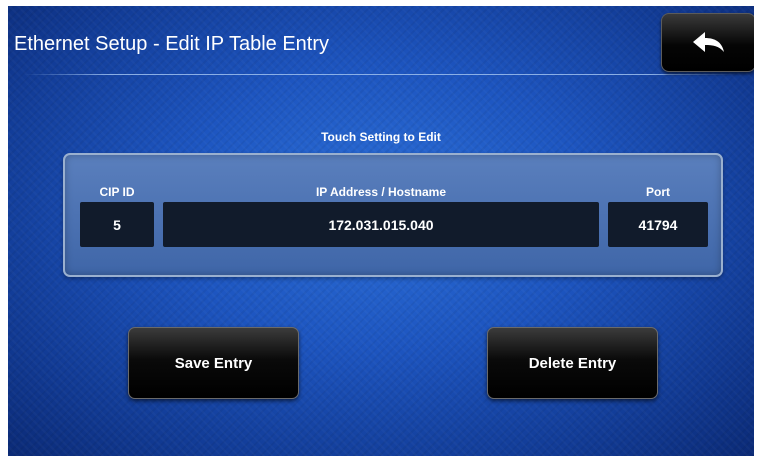 The image size is (763, 462). Describe the element at coordinates (117, 224) in the screenshot. I see `cip-id-field: 5` at that location.